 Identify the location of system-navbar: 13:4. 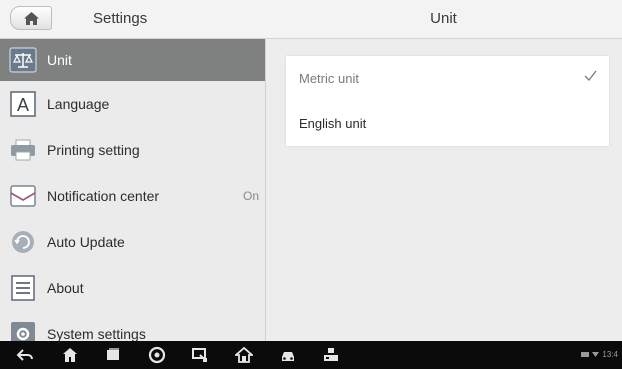
(311, 355).